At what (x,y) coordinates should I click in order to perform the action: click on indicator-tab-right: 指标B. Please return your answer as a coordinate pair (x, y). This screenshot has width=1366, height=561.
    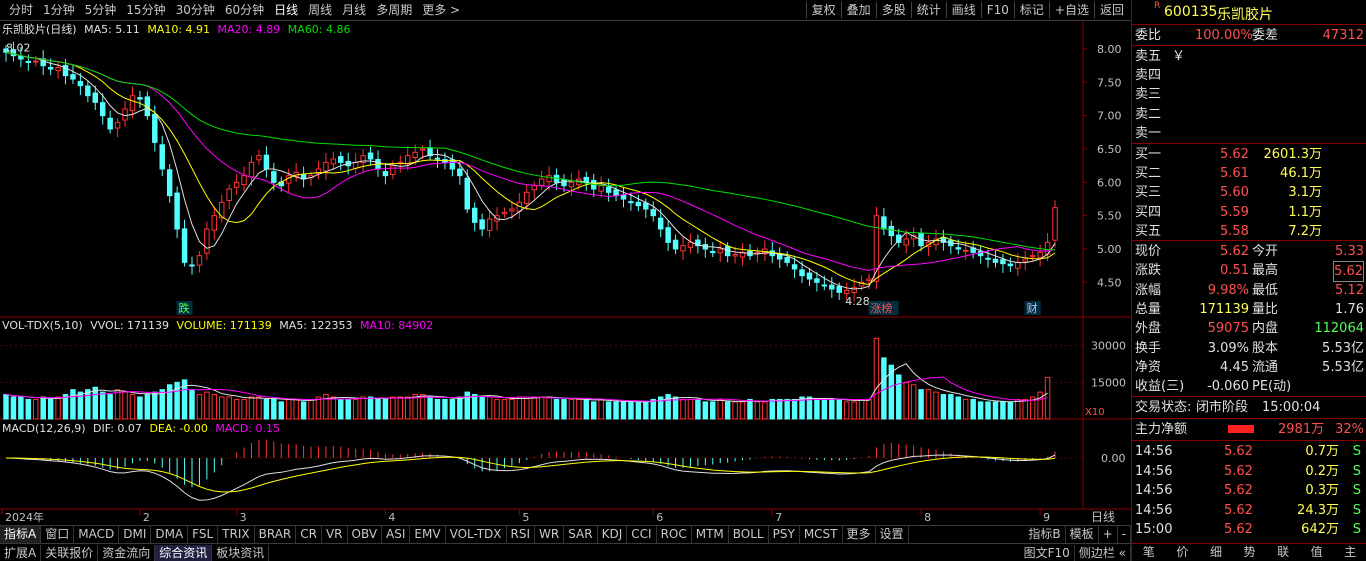
    Looking at the image, I should click on (1045, 534).